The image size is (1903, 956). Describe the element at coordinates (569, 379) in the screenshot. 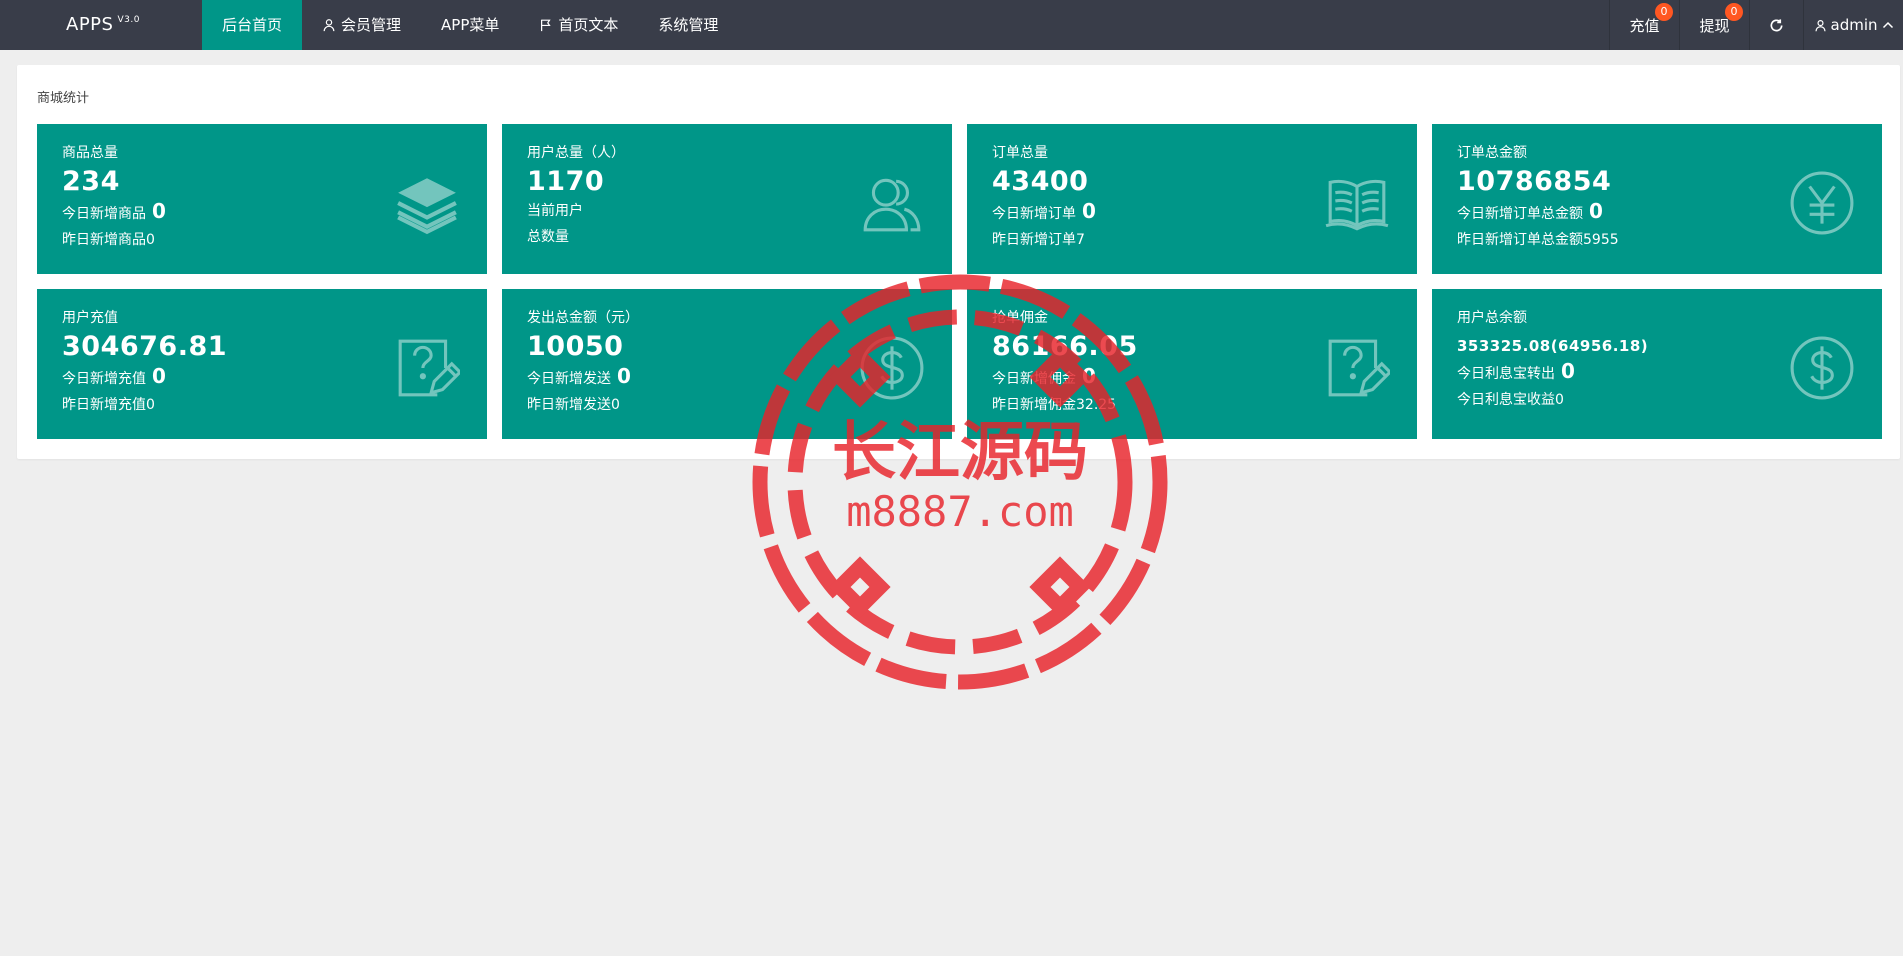

I see `card-line1-label: 今日新增发送` at that location.